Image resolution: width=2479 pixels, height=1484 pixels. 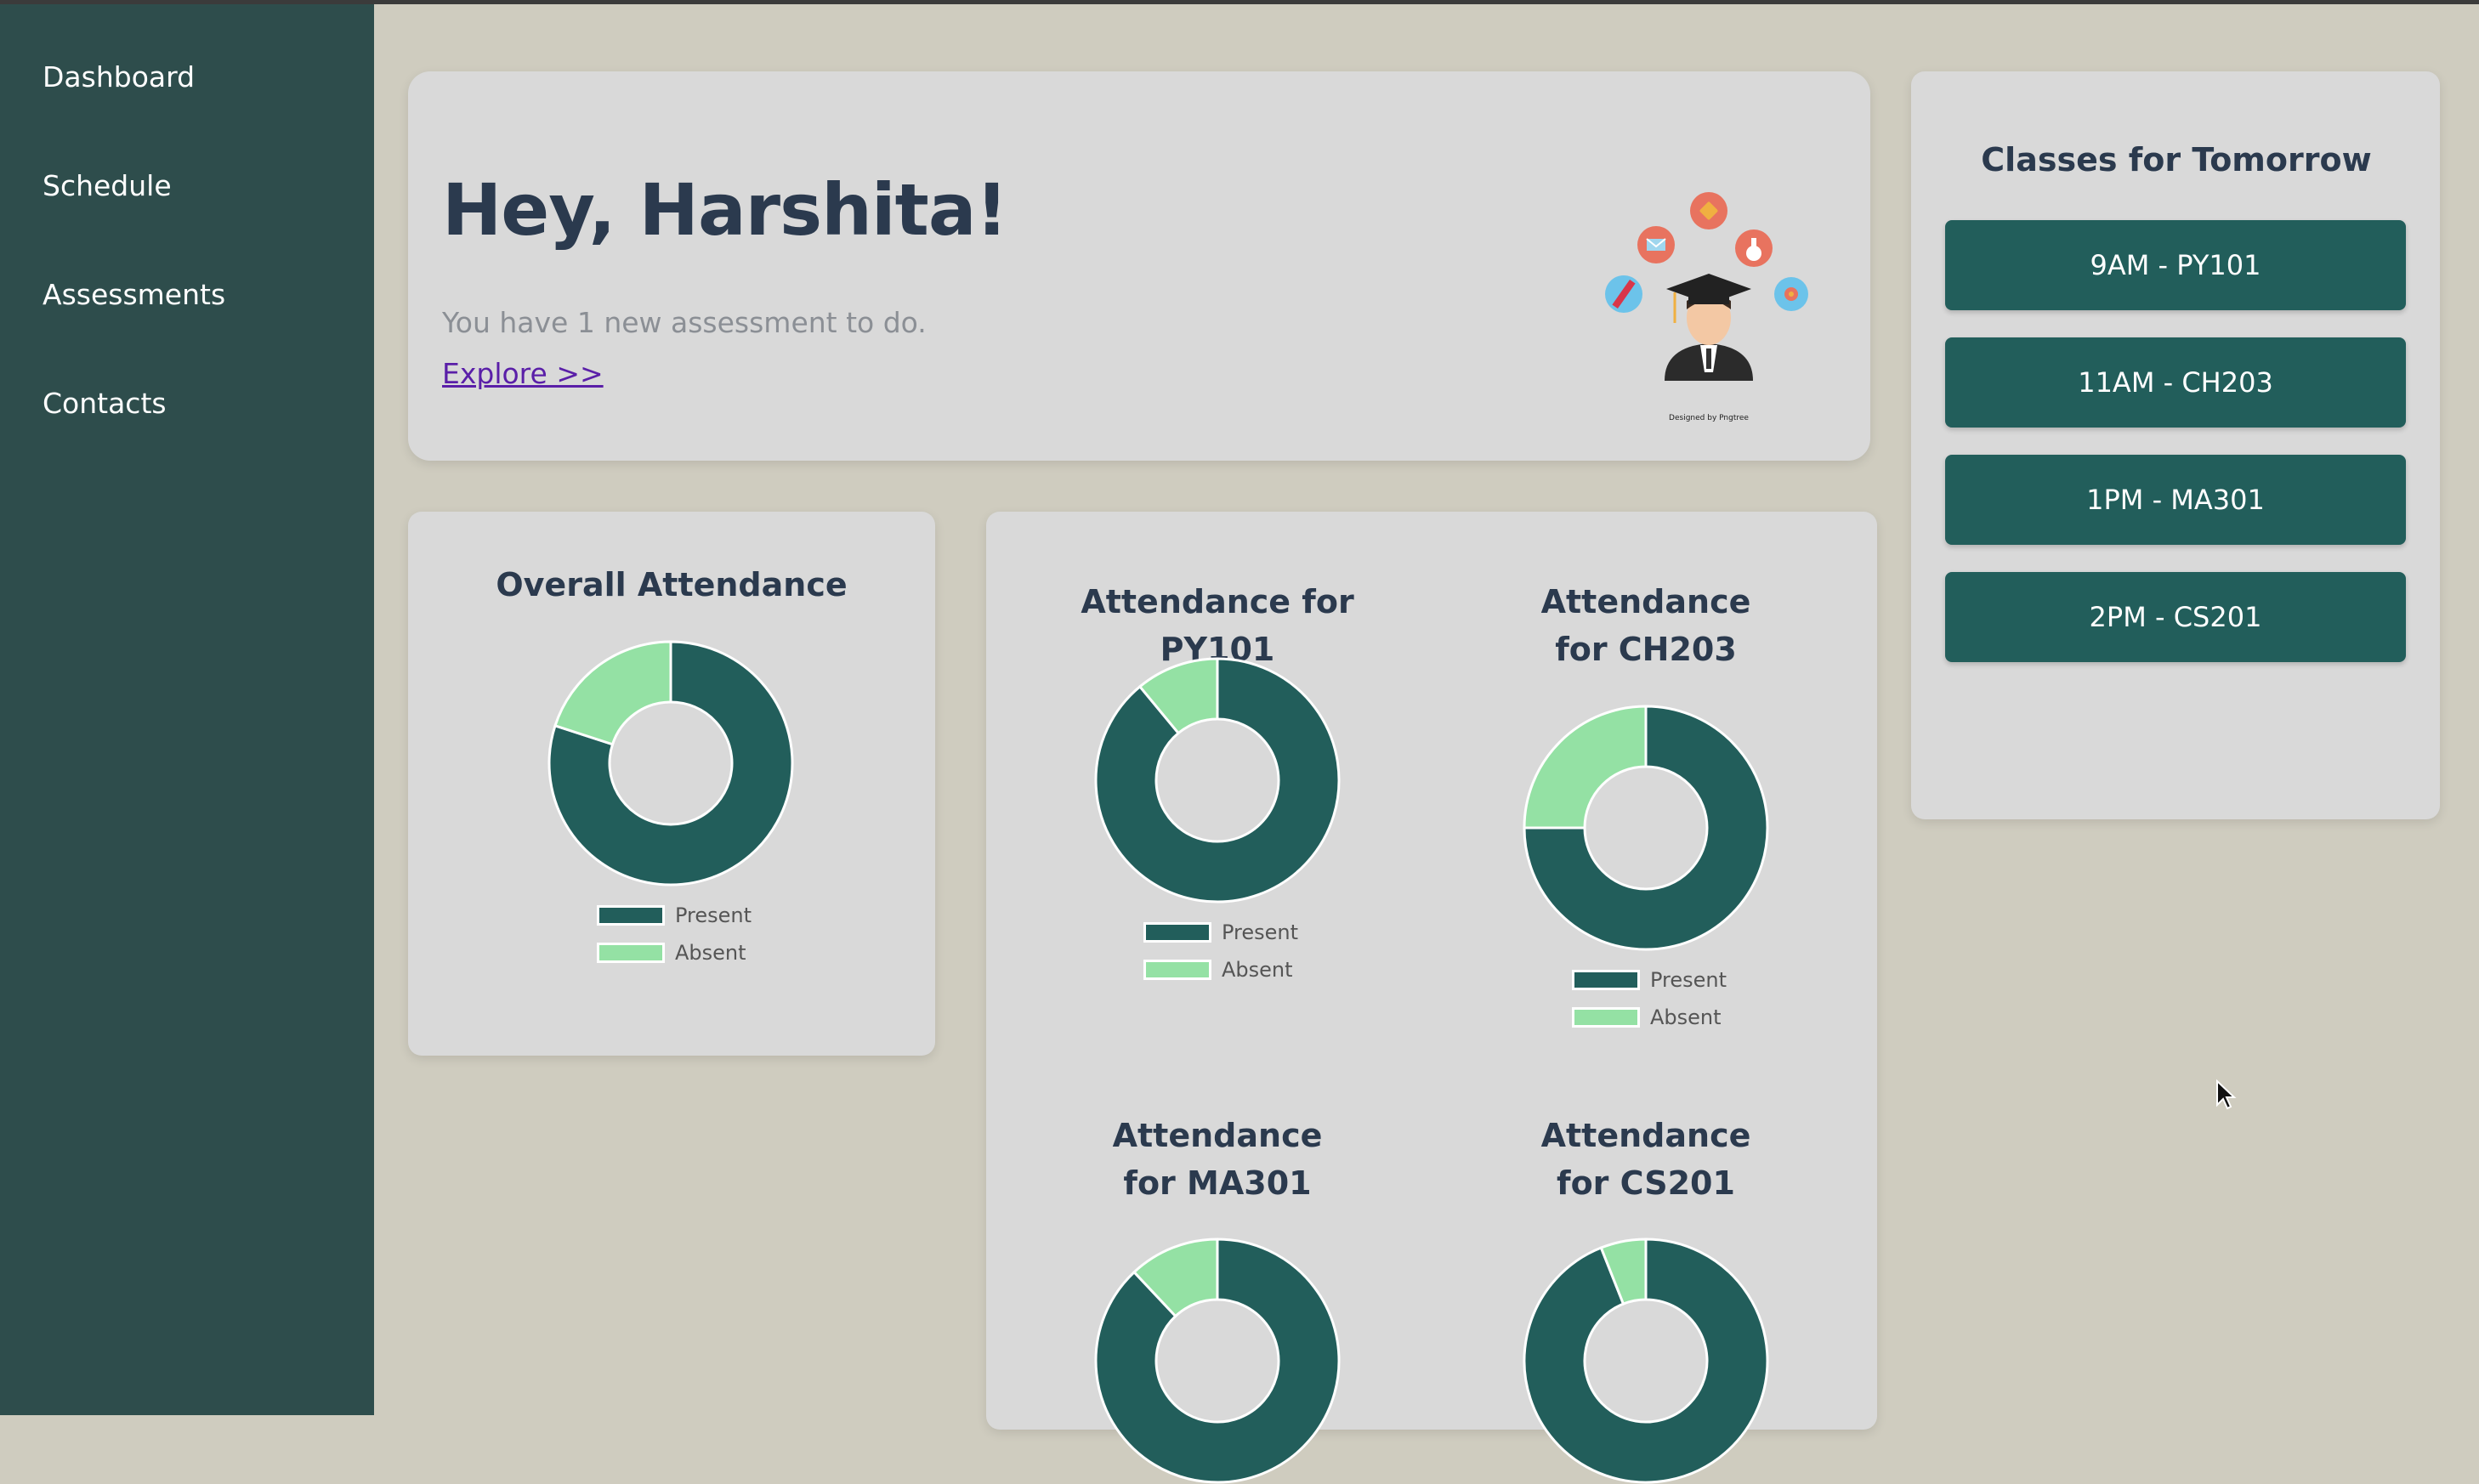 What do you see at coordinates (1706, 307) in the screenshot?
I see `graduate-illustration: Designed by Pngtree` at bounding box center [1706, 307].